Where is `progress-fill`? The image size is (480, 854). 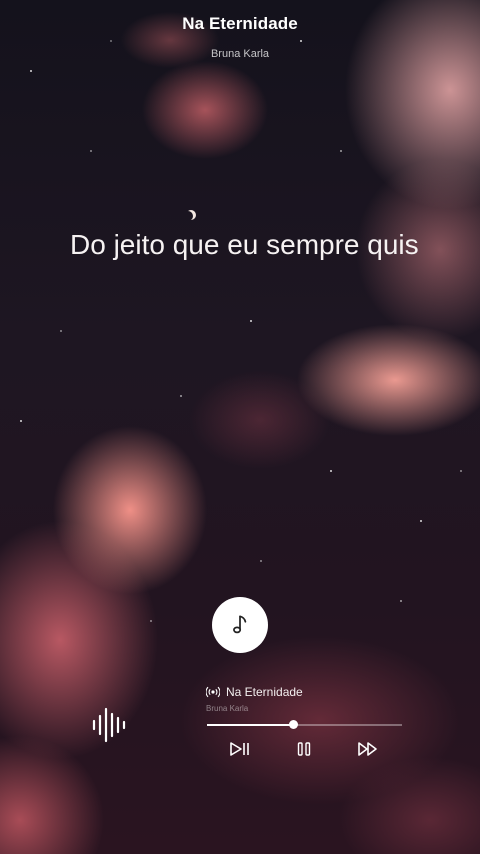 progress-fill is located at coordinates (250, 725).